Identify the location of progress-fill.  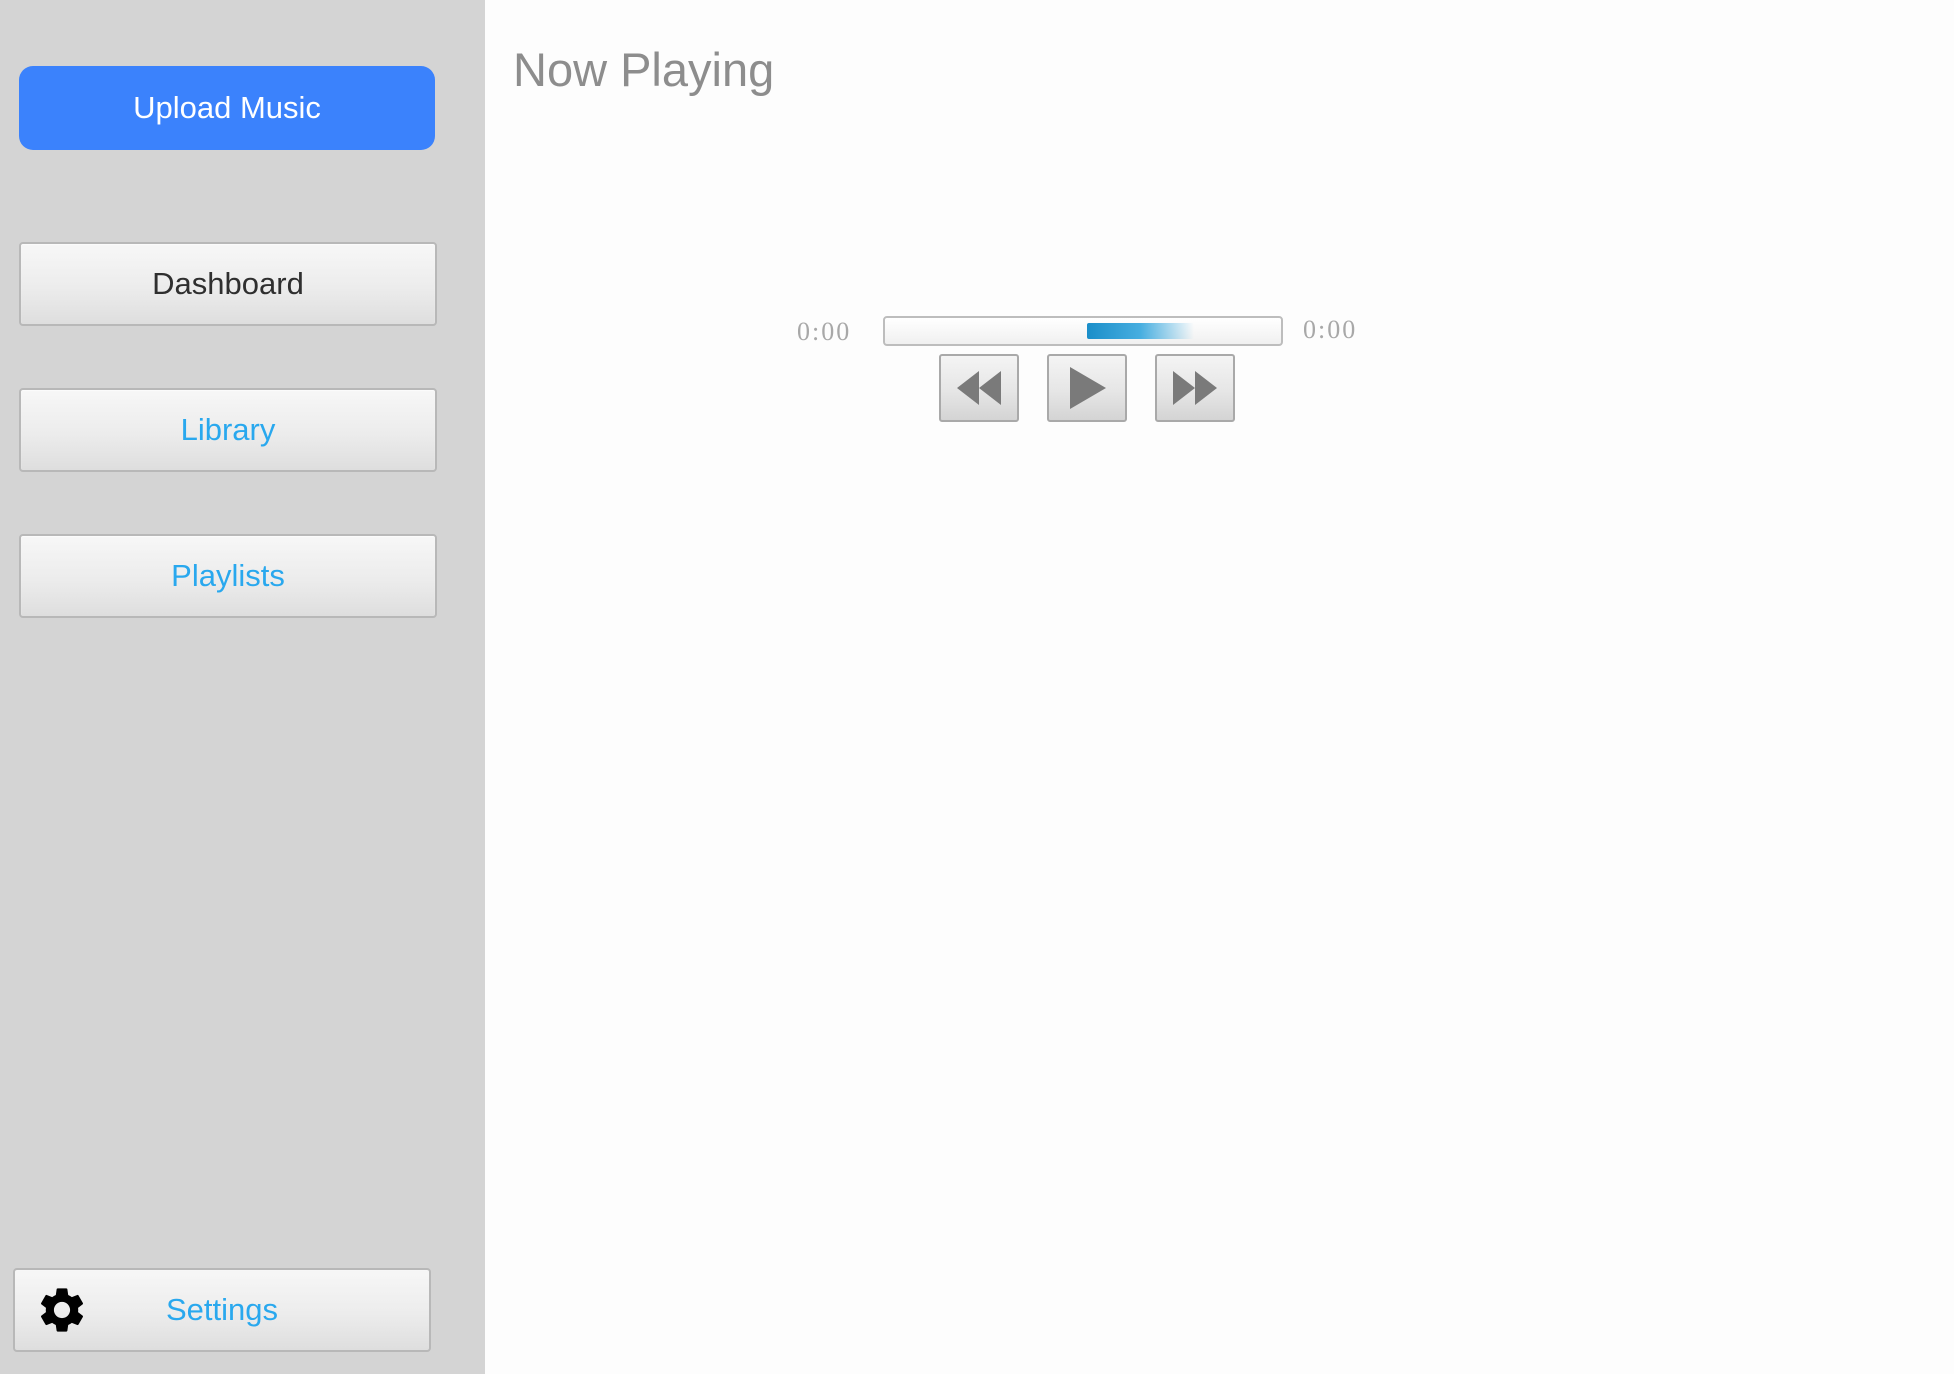
(1140, 331).